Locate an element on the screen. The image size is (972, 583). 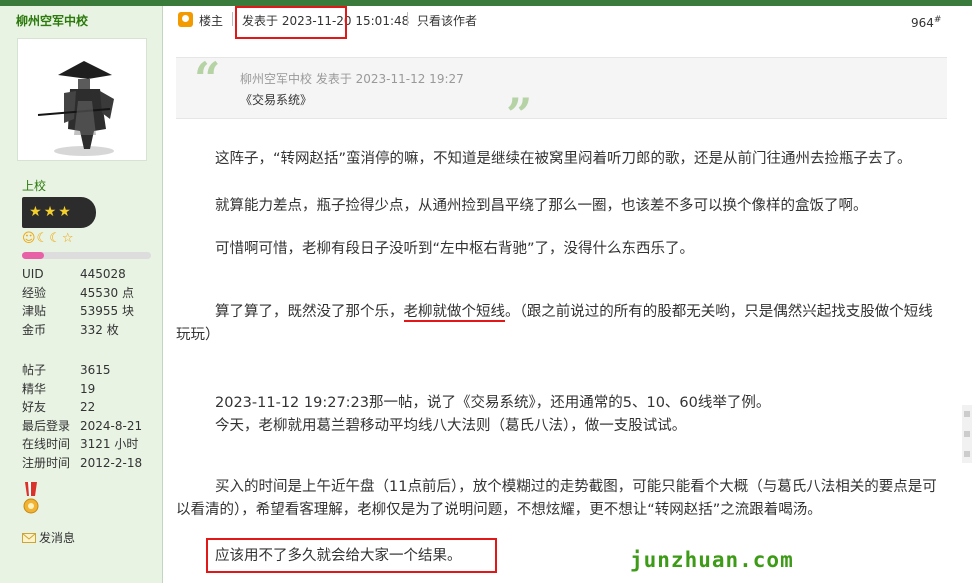
rank-badge: ★★★ is located at coordinates (59, 212).